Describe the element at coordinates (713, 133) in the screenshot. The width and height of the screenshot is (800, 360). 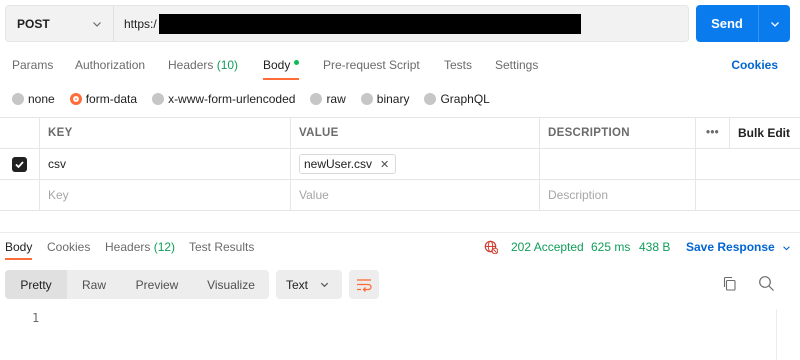
I see `more-options-button: •••` at that location.